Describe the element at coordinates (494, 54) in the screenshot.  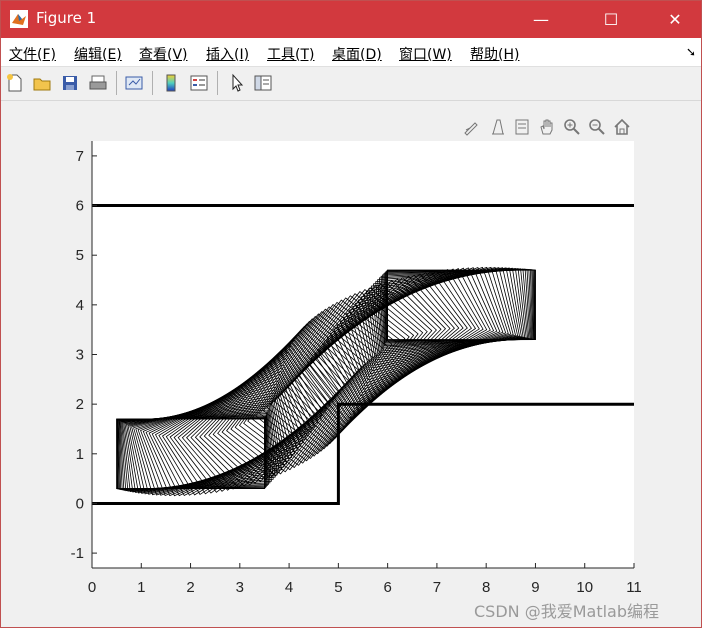
I see `menu-help: 帮助(H)` at that location.